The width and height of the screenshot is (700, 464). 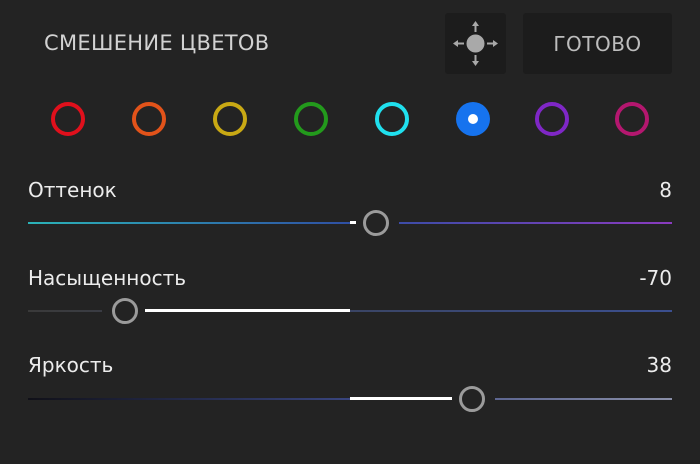 I want to click on swatch-red, so click(x=68, y=119).